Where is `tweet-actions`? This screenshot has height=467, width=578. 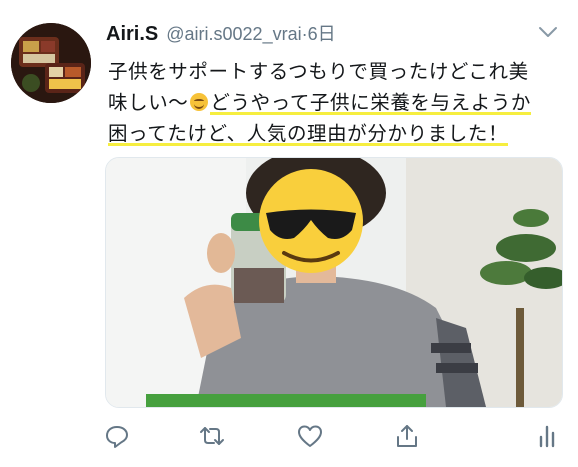
tweet-actions is located at coordinates (333, 437).